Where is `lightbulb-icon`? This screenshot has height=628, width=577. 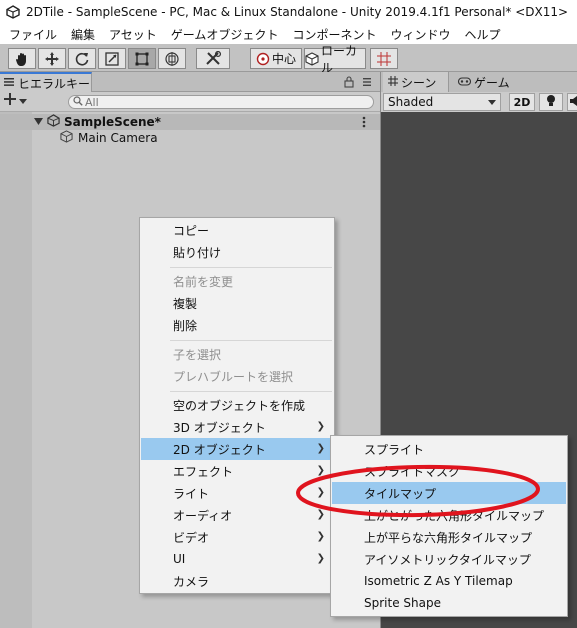
lightbulb-icon is located at coordinates (551, 102).